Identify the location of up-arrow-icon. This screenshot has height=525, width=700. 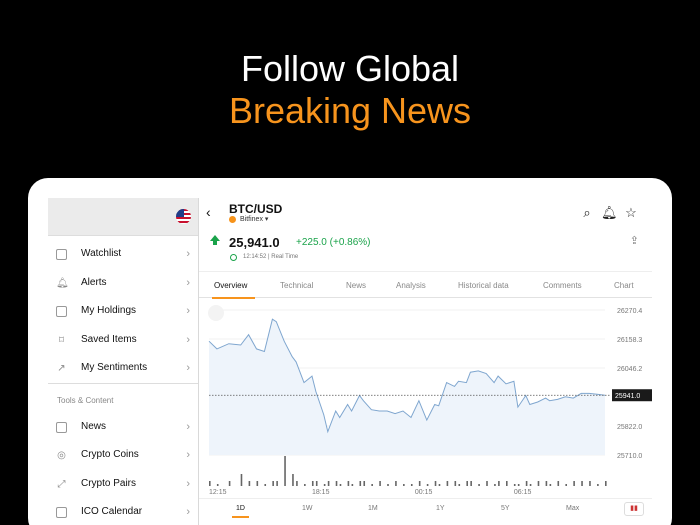
(215, 240).